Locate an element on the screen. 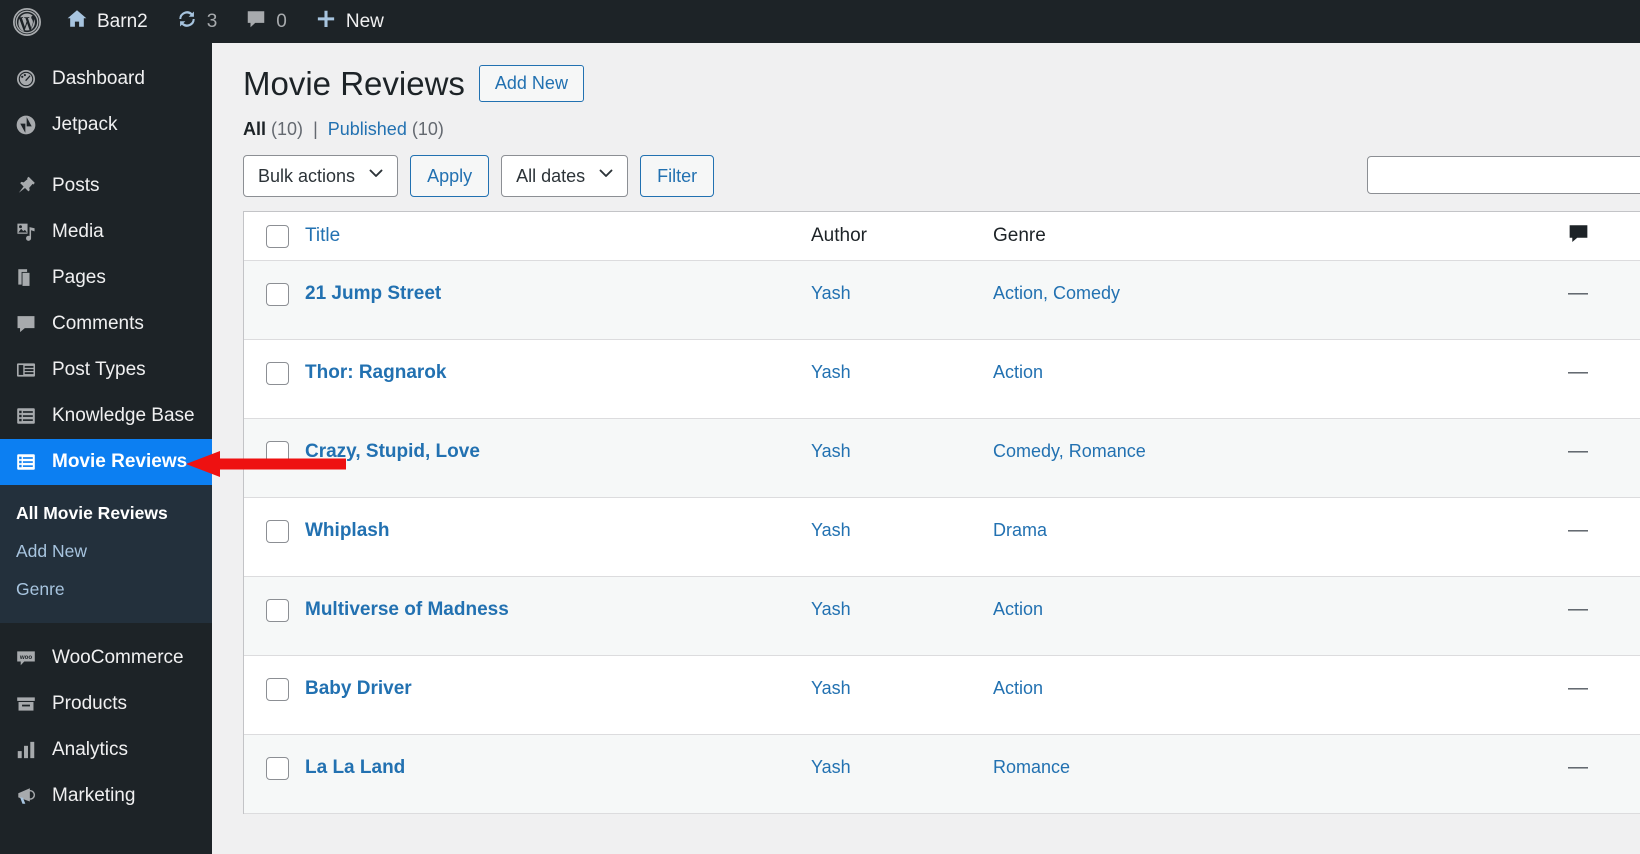 This screenshot has width=1640, height=854. sidebar-item-post-types: Post Types is located at coordinates (106, 370).